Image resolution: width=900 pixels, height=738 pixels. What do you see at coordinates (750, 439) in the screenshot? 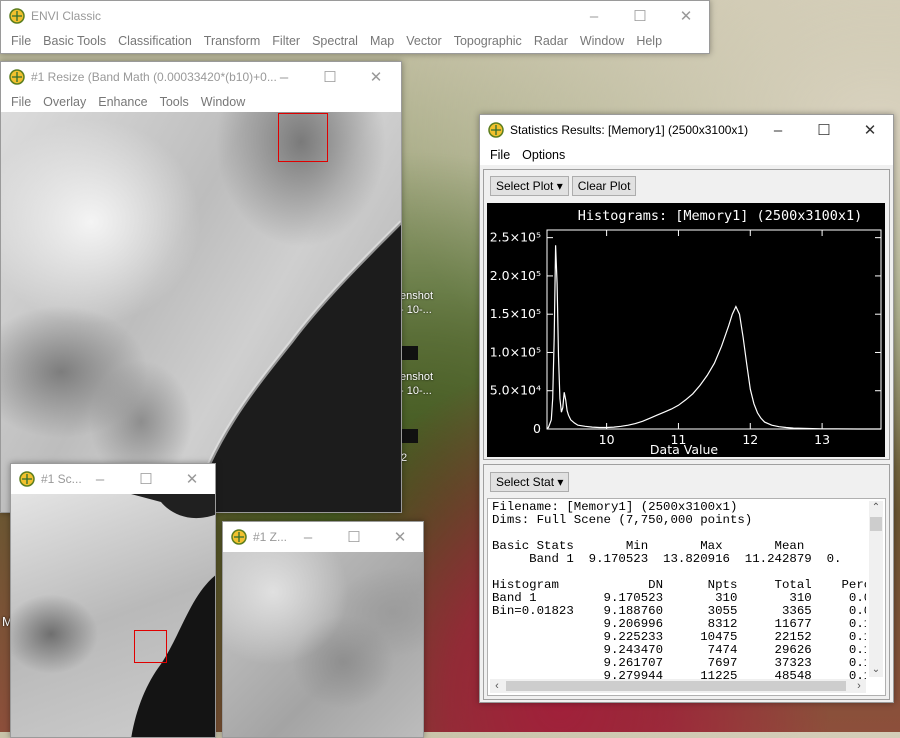
I see `x-tick-label: 12` at bounding box center [750, 439].